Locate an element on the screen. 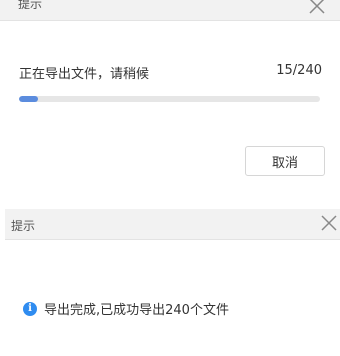 The width and height of the screenshot is (340, 356). info-icon: i is located at coordinates (30, 308).